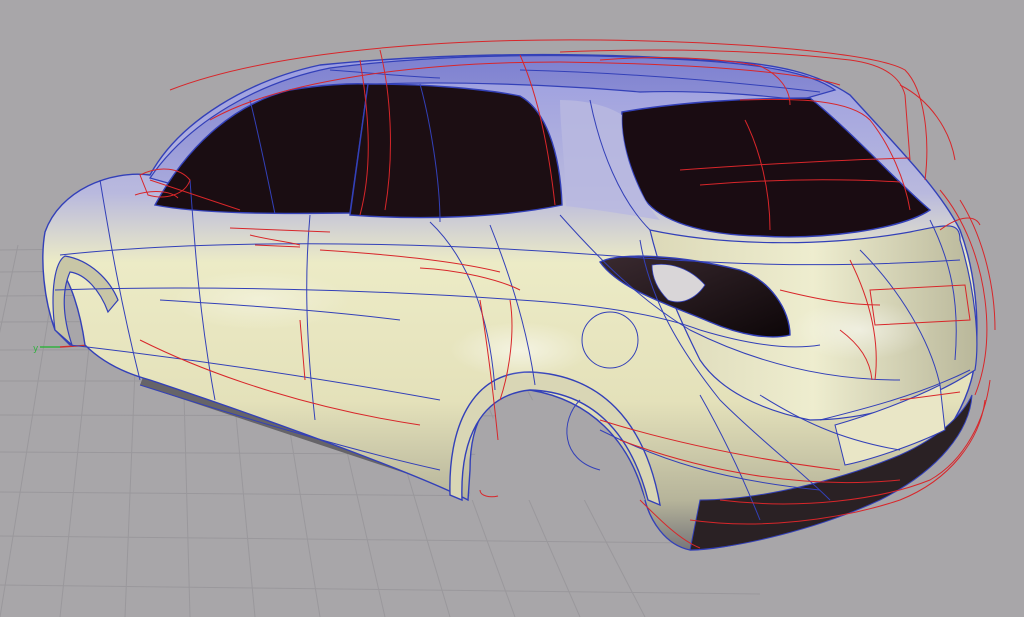  I want to click on rear-windshield, so click(776, 167).